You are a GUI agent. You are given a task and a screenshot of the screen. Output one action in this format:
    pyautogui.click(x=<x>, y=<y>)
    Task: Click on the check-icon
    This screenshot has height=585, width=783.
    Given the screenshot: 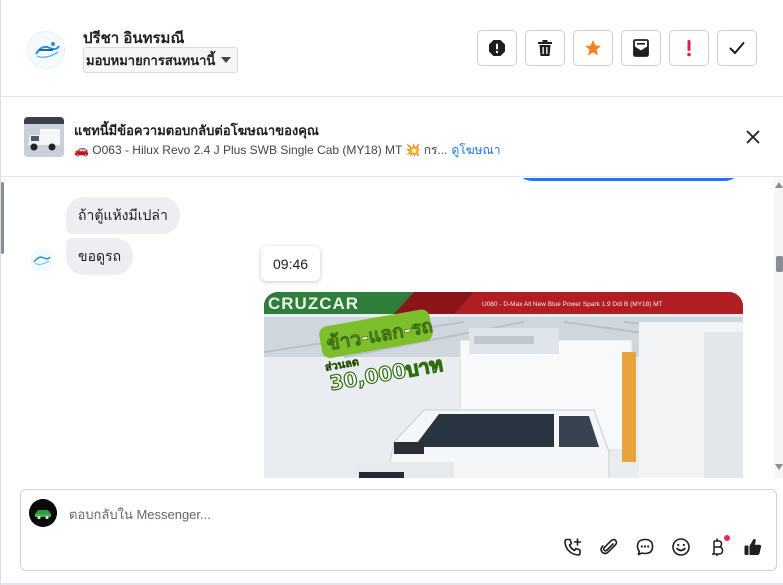 What is the action you would take?
    pyautogui.click(x=737, y=48)
    